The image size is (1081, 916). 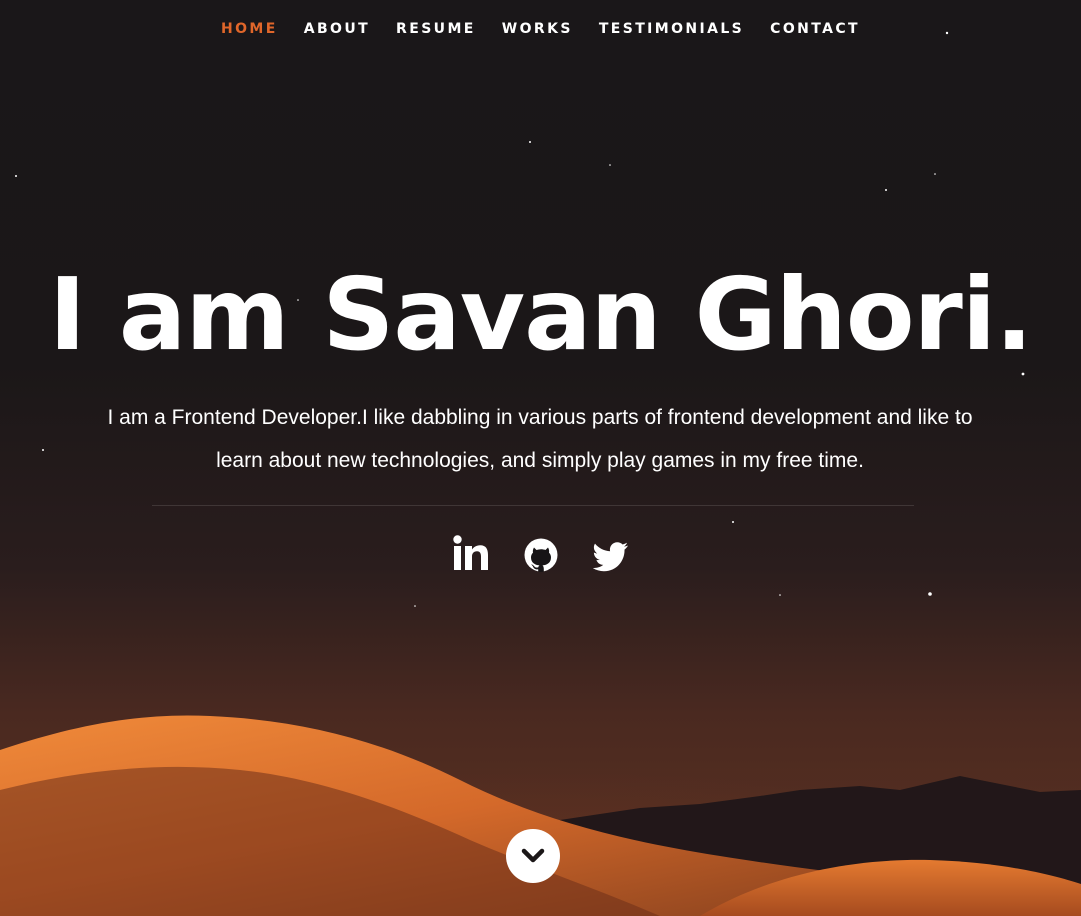 I want to click on linkedin-link, so click(x=470, y=554).